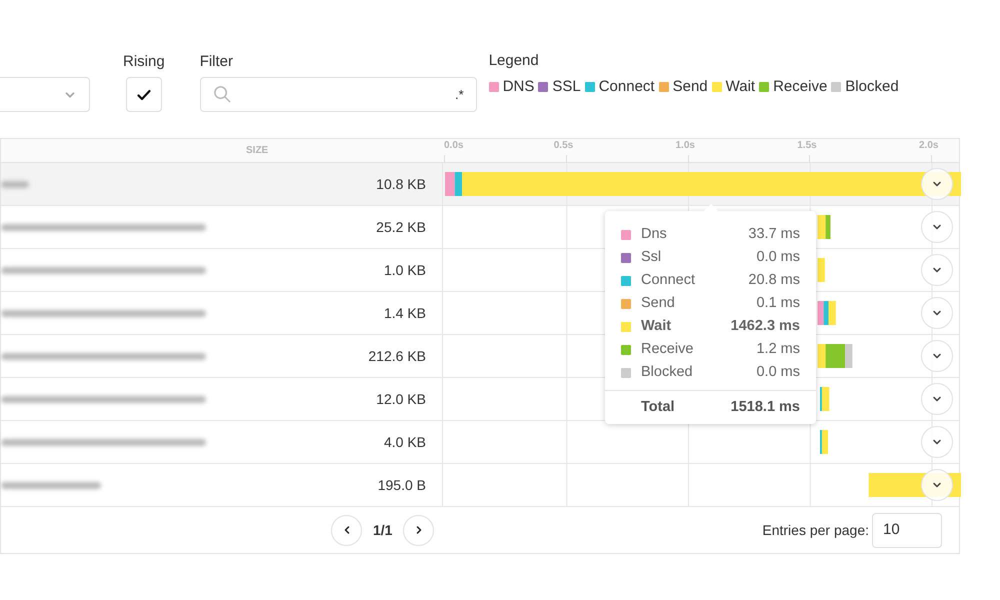 The image size is (1000, 600). What do you see at coordinates (401, 184) in the screenshot?
I see `size-cell-text: 10.8 KB` at bounding box center [401, 184].